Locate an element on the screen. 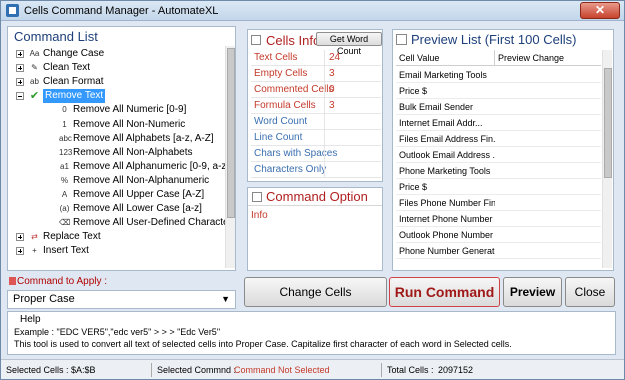 Image resolution: width=625 pixels, height=380 pixels. preview-scrollbar is located at coordinates (607, 159).